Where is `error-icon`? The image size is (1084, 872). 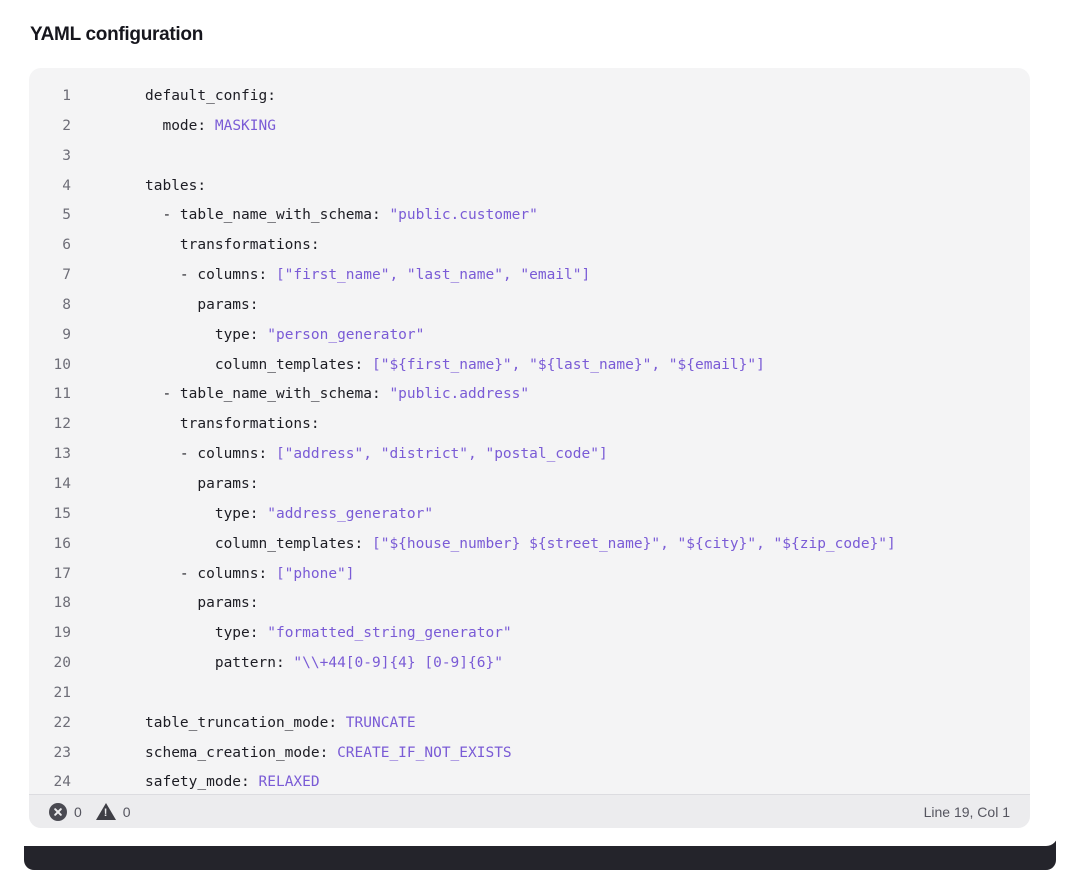
error-icon is located at coordinates (58, 811).